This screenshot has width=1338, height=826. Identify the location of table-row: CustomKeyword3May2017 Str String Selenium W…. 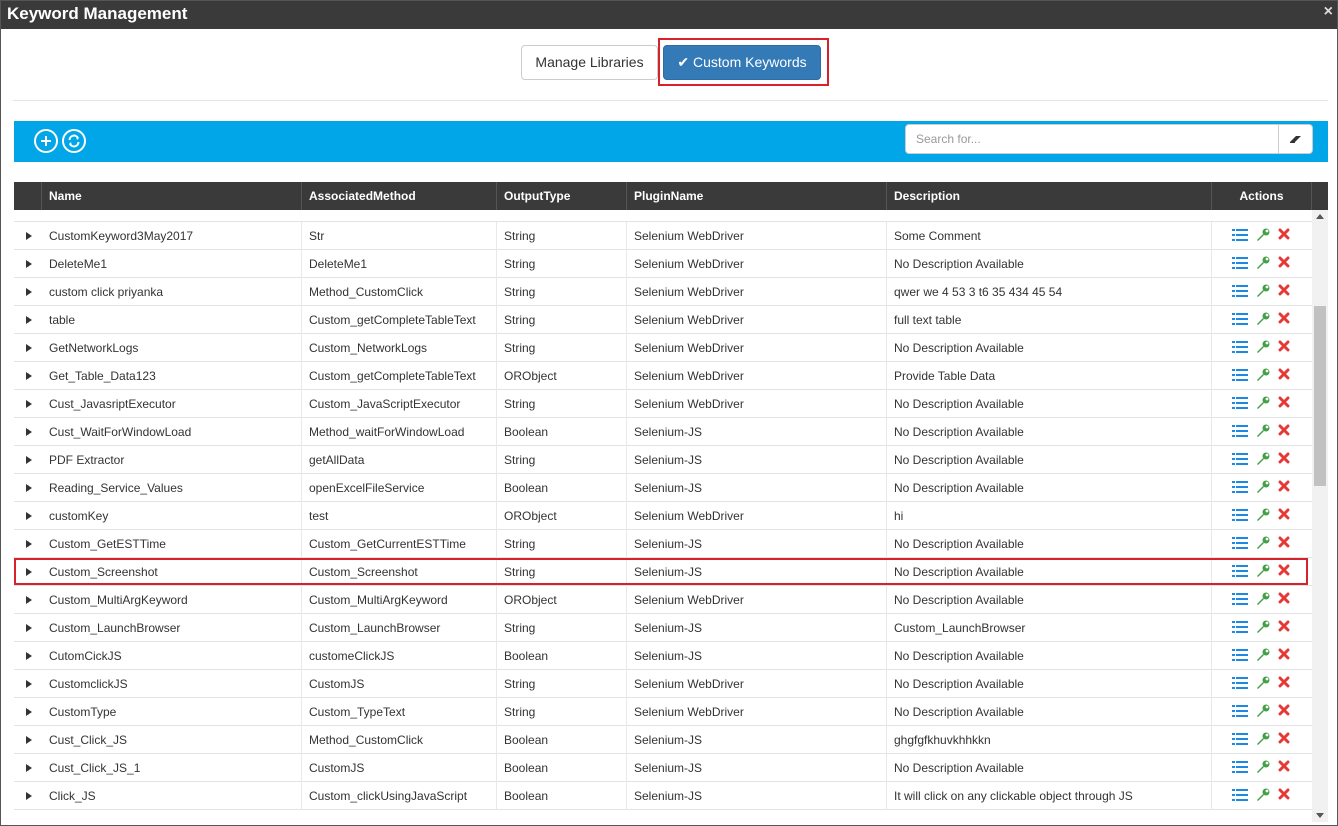
(663, 236).